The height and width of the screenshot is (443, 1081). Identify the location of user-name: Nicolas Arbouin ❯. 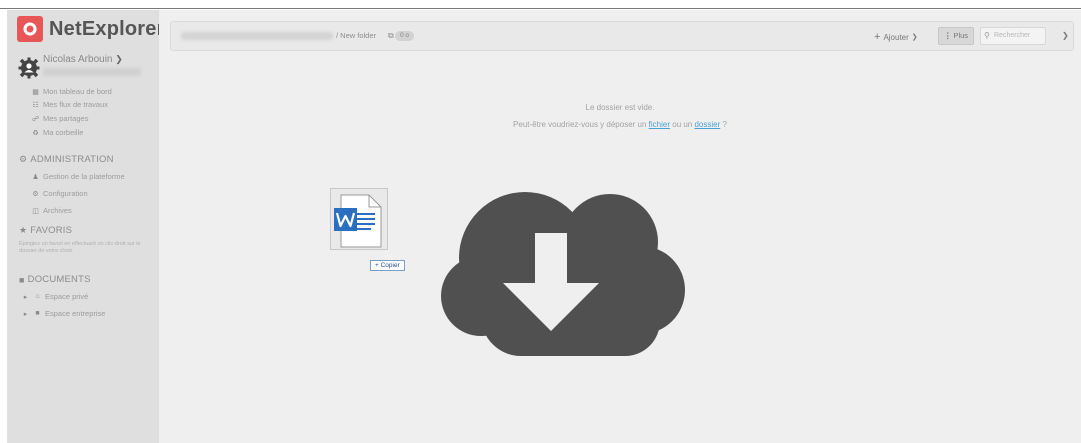
(83, 59).